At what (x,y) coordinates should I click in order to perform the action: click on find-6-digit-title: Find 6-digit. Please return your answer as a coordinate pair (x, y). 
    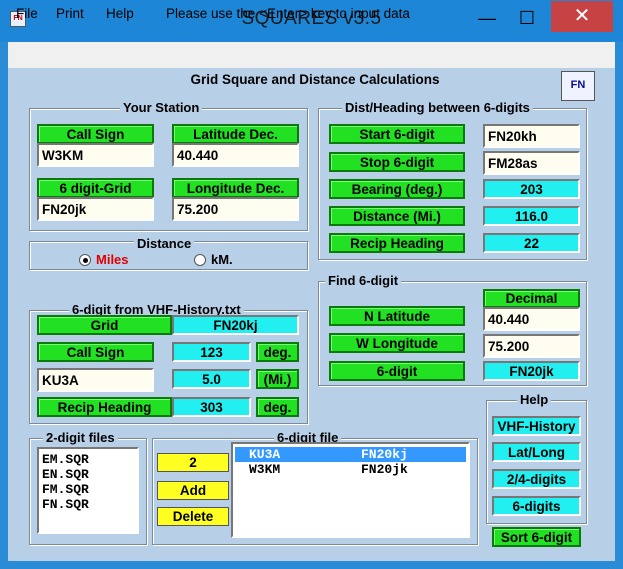
    Looking at the image, I should click on (363, 280).